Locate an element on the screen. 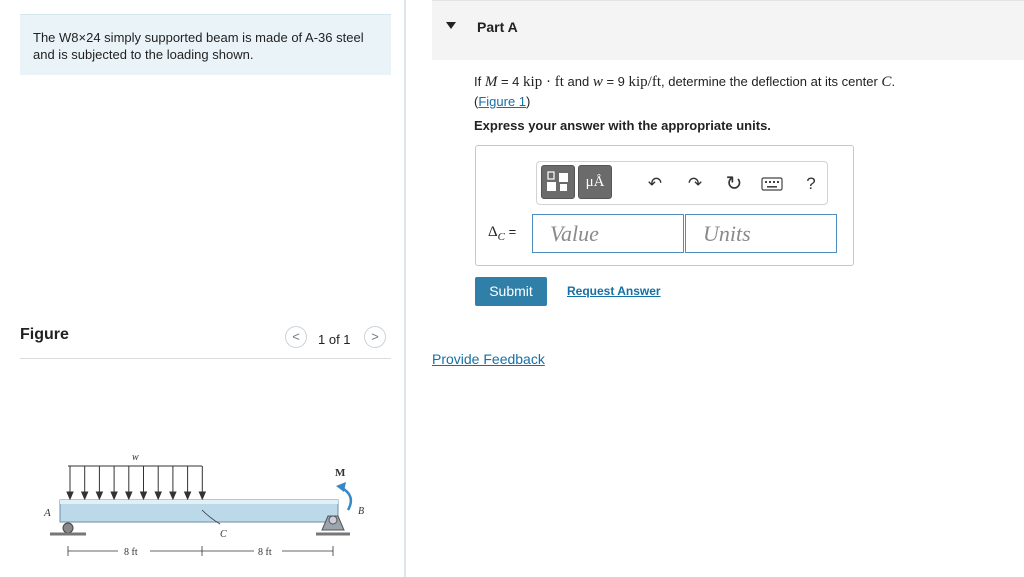  chevron-right-icon: > is located at coordinates (375, 336).